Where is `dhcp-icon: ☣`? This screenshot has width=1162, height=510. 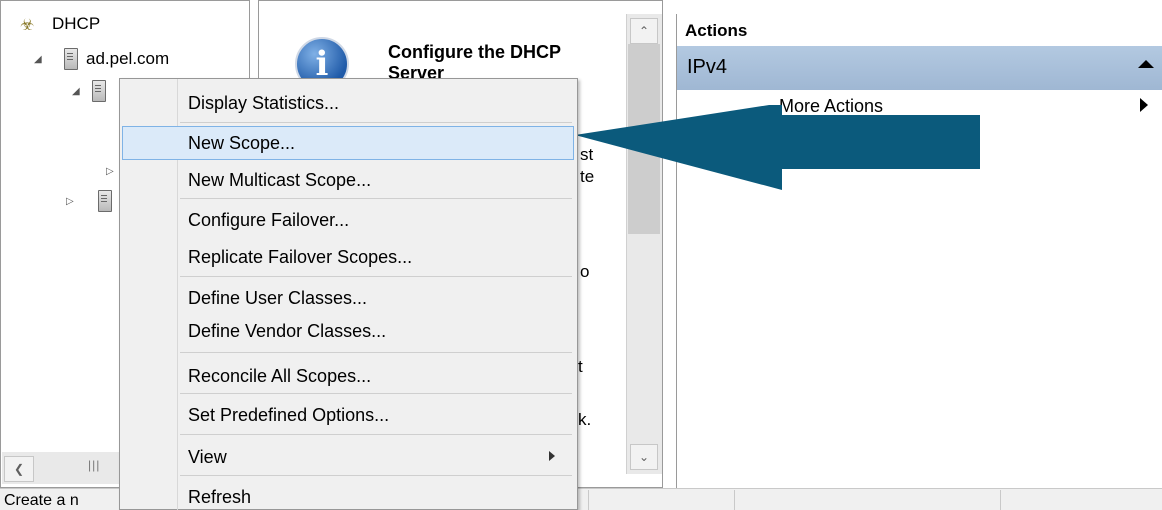
dhcp-icon: ☣ is located at coordinates (27, 25).